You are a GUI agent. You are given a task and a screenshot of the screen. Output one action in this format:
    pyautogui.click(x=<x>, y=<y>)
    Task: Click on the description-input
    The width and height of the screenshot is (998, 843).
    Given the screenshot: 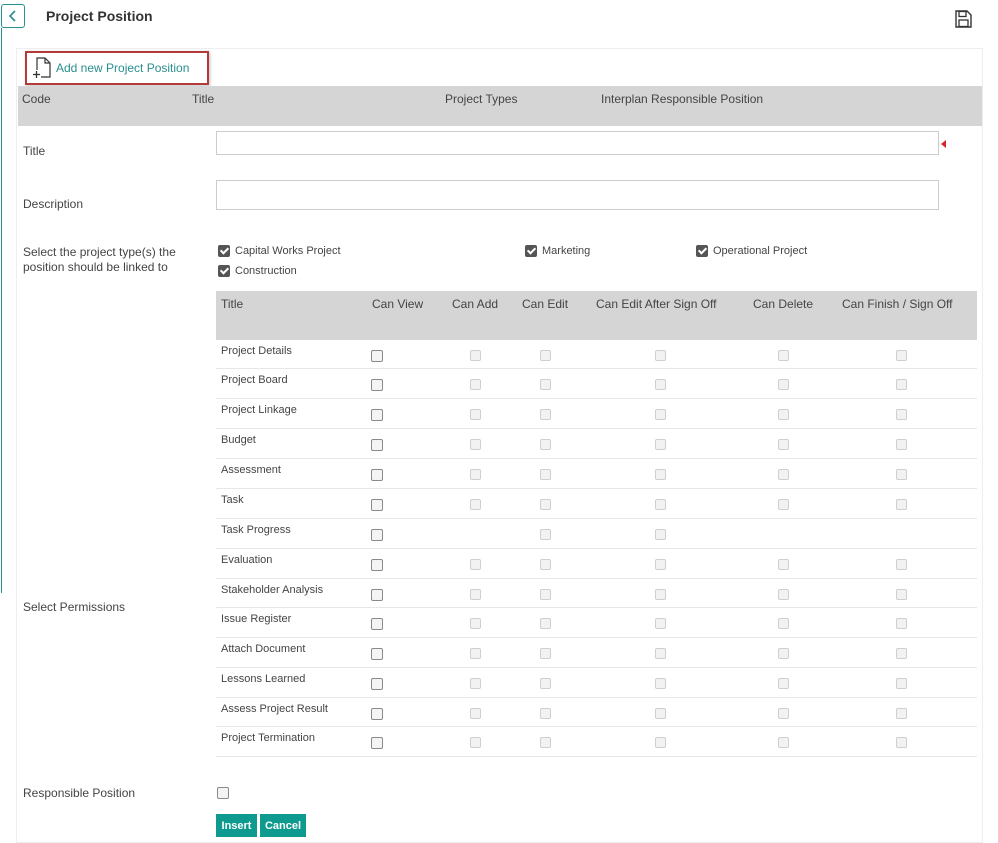 What is the action you would take?
    pyautogui.click(x=577, y=195)
    